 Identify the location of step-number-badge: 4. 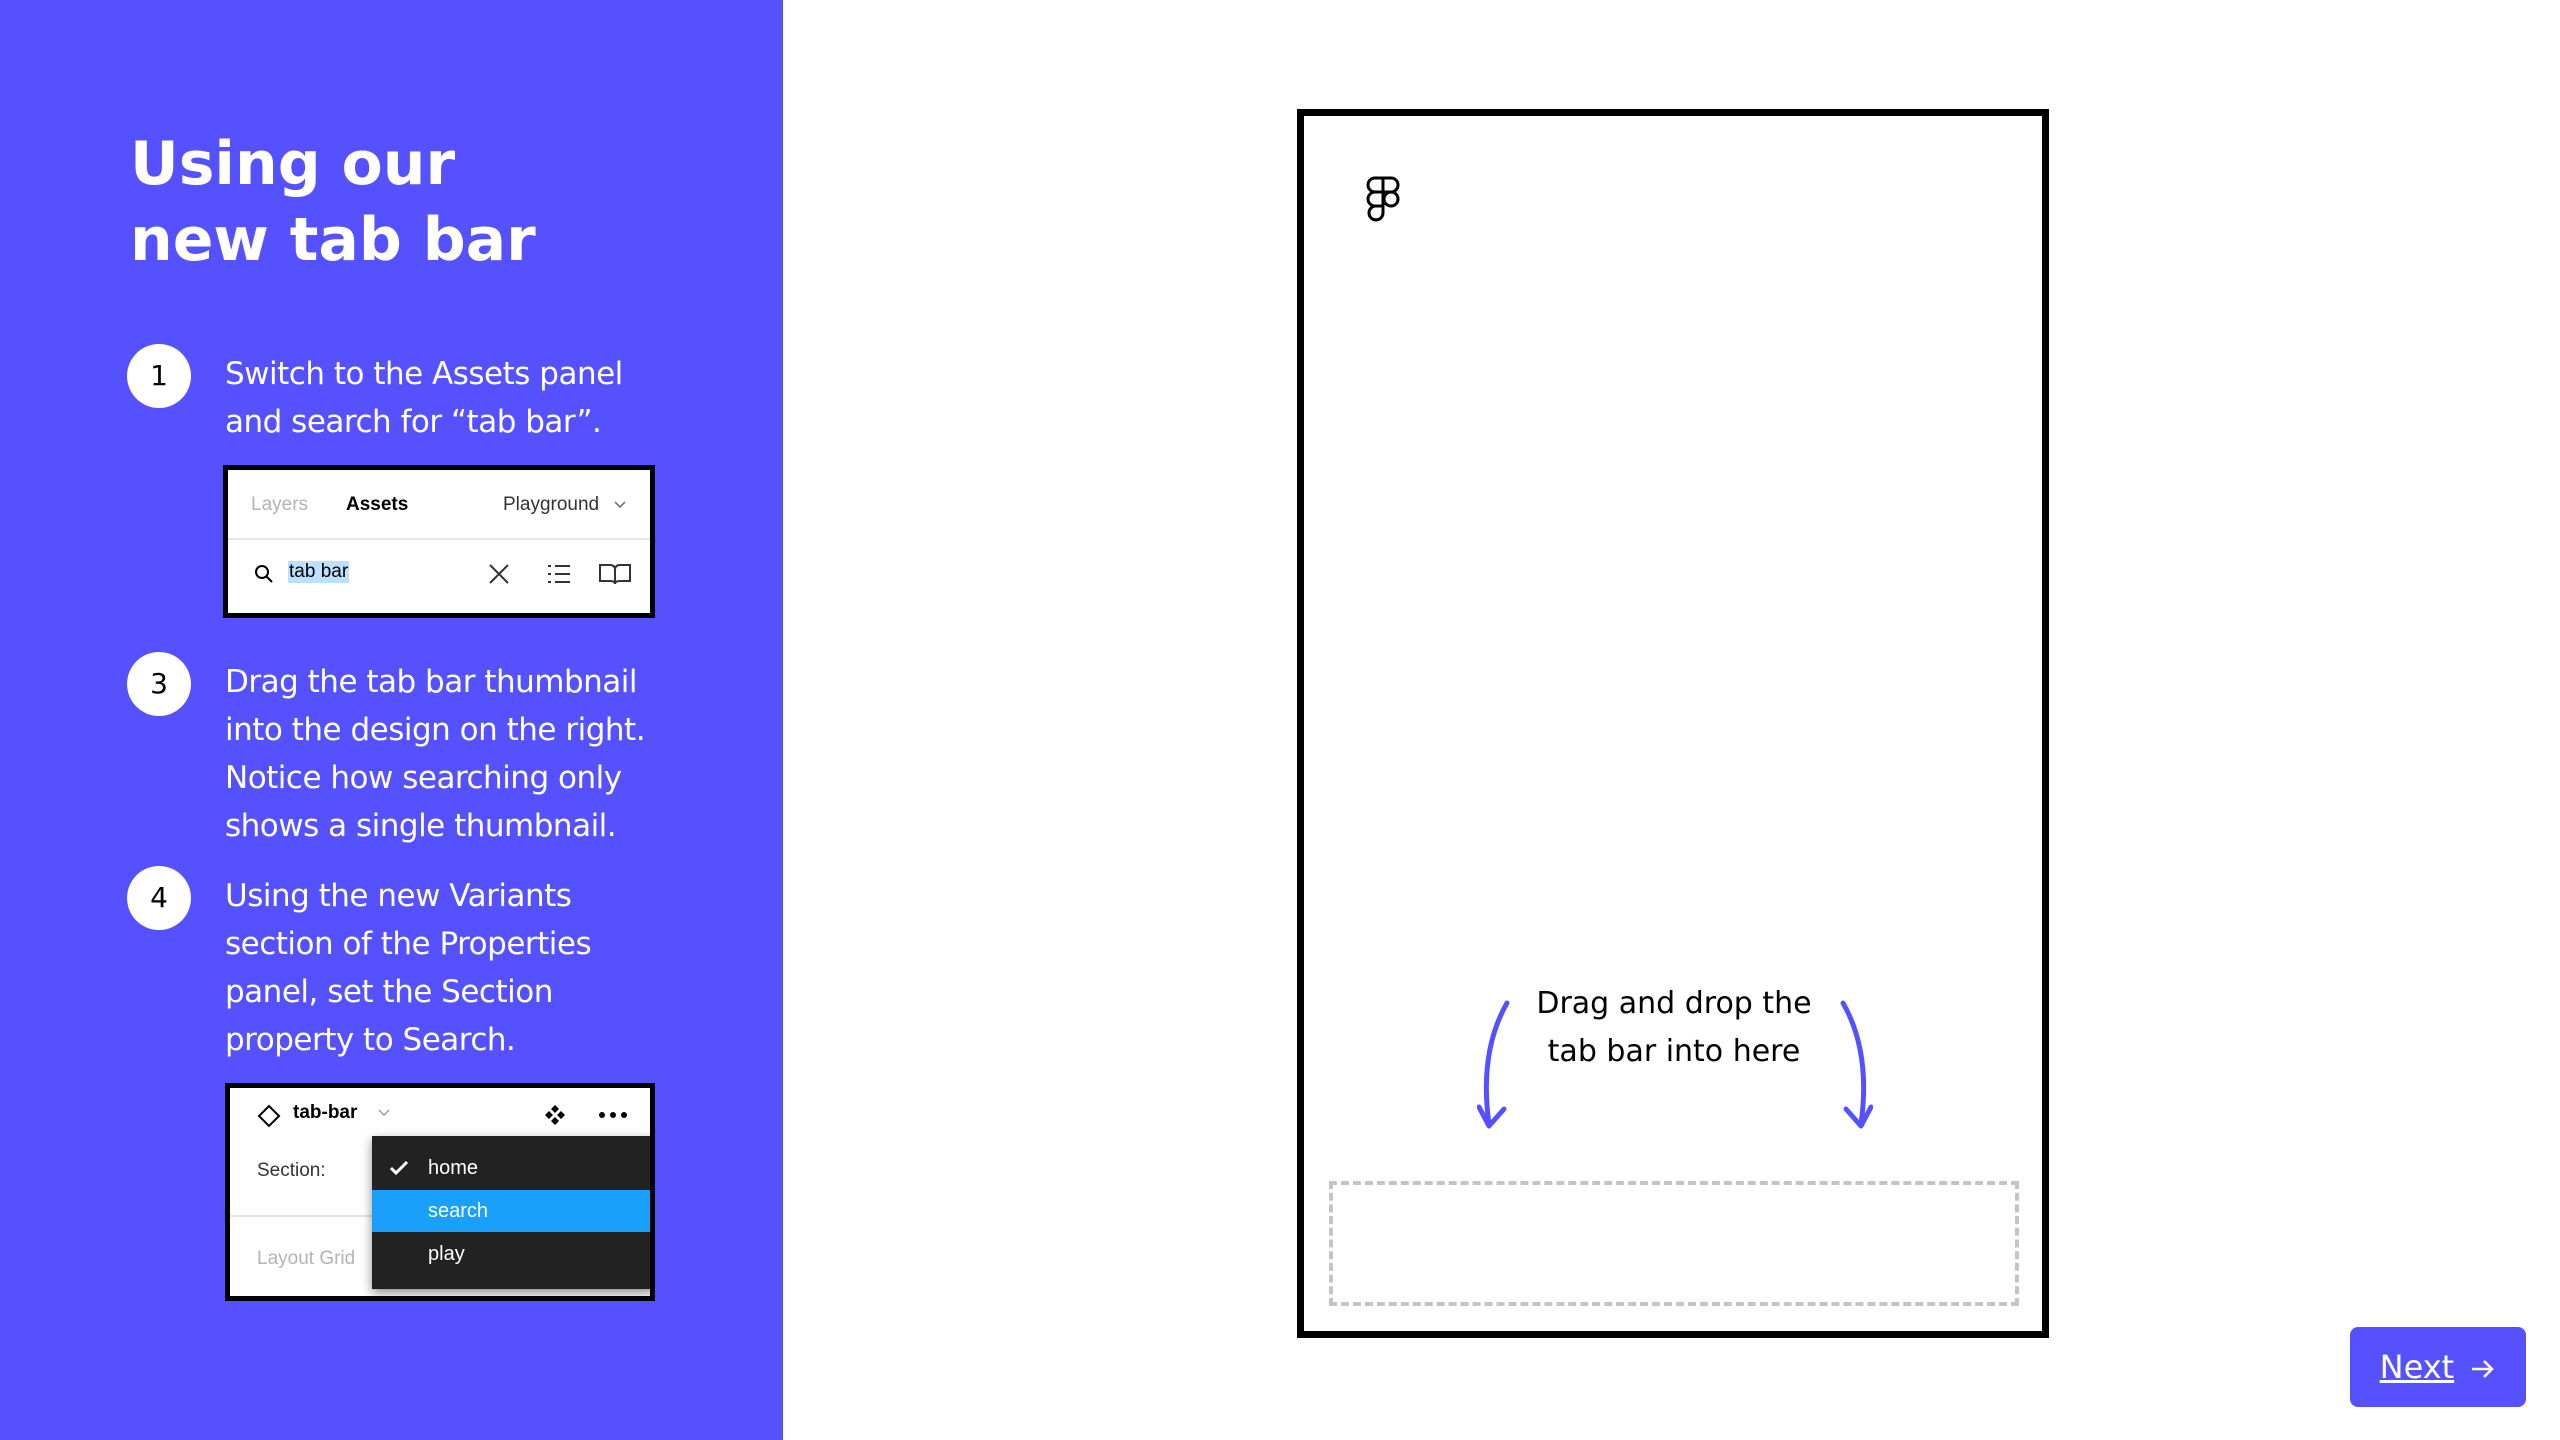
(159, 898).